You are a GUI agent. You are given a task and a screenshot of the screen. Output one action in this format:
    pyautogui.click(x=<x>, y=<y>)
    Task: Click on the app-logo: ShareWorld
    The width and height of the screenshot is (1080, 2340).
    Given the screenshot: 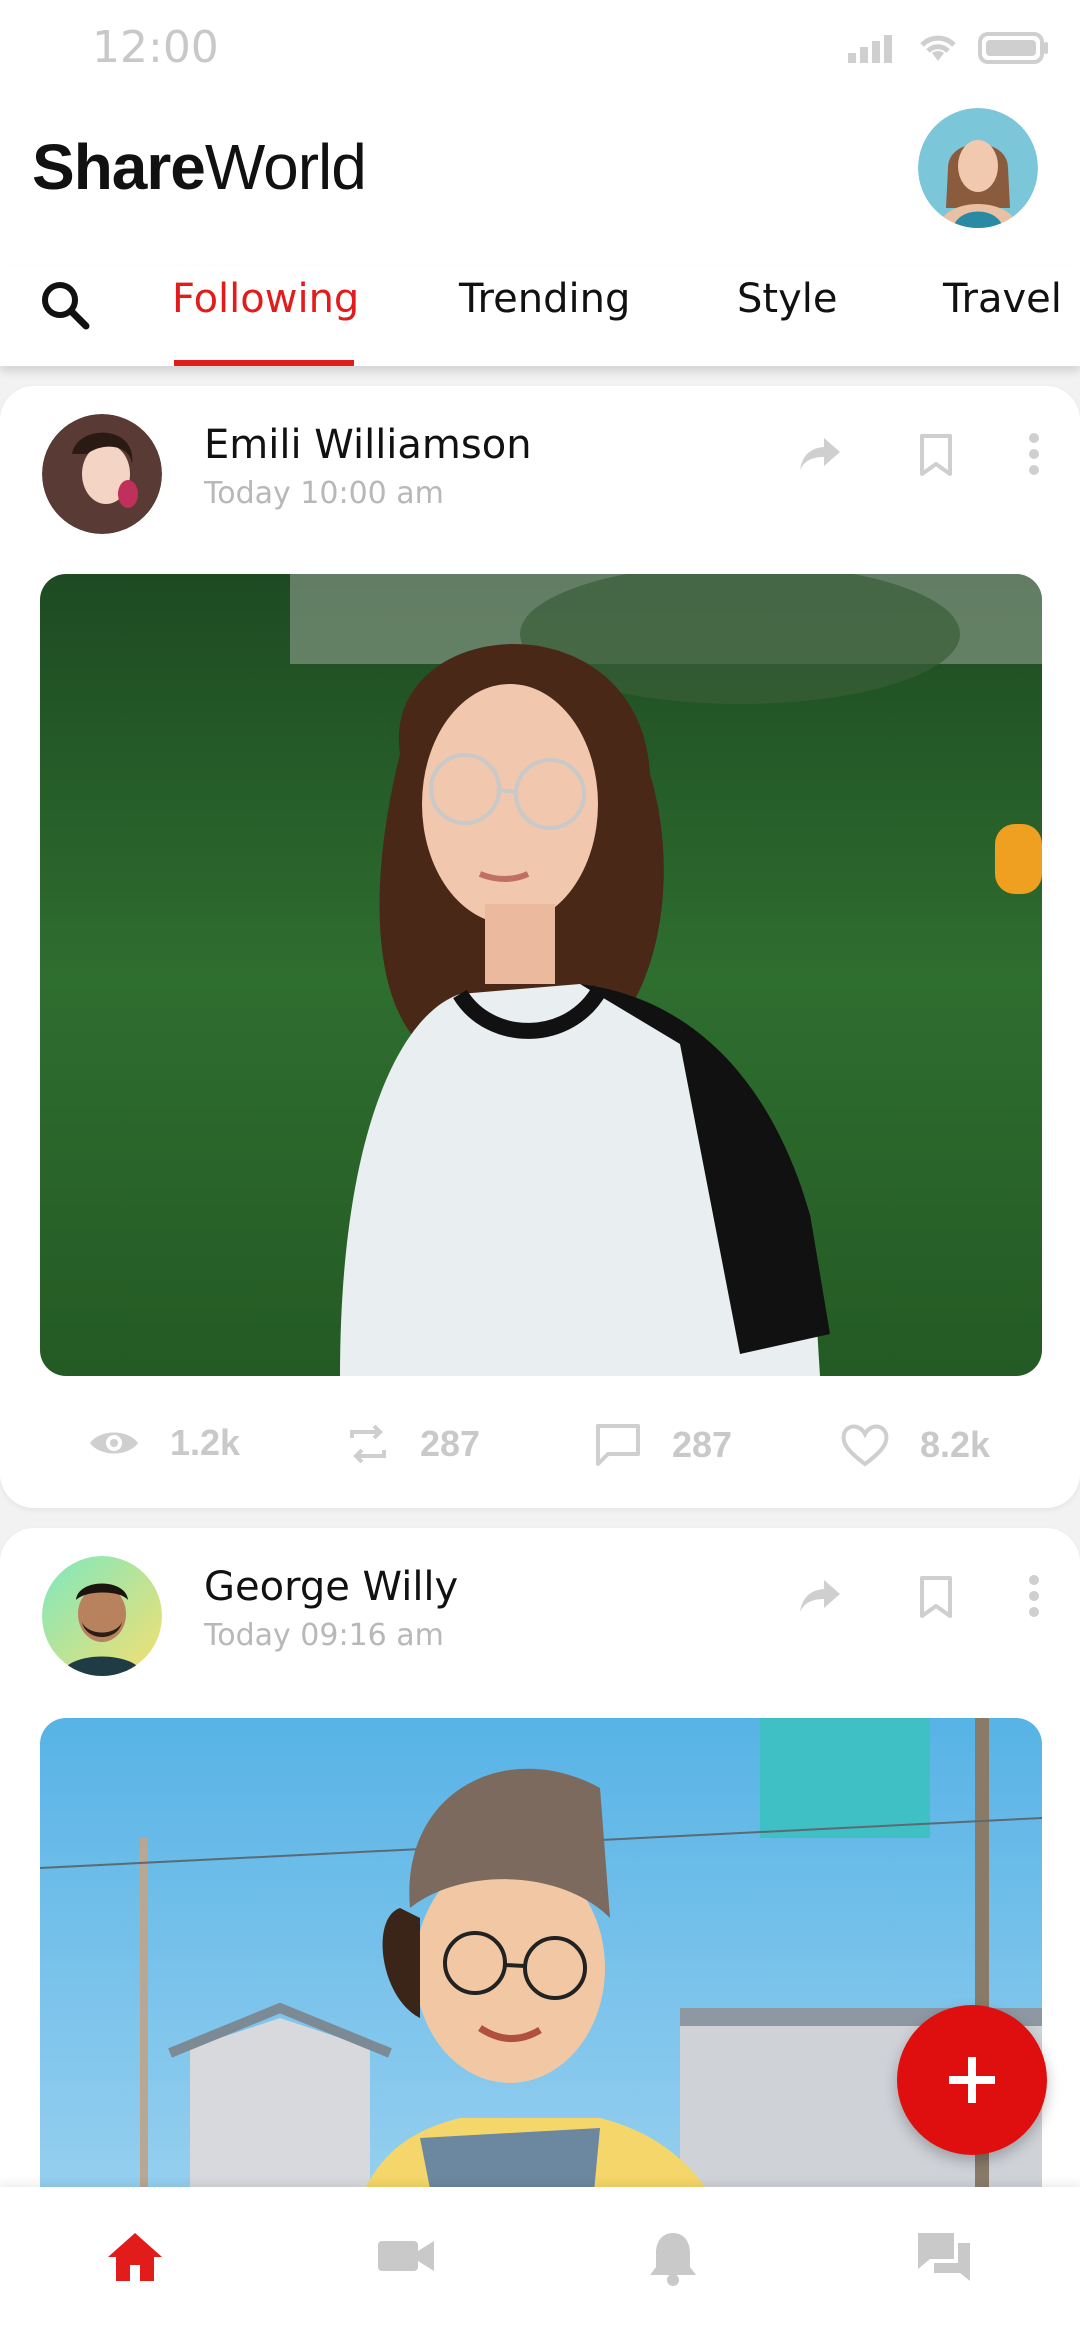 What is the action you would take?
    pyautogui.click(x=199, y=167)
    